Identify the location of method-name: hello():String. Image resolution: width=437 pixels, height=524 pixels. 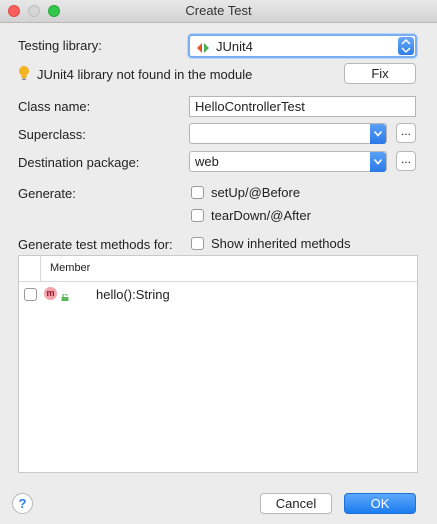
(133, 294).